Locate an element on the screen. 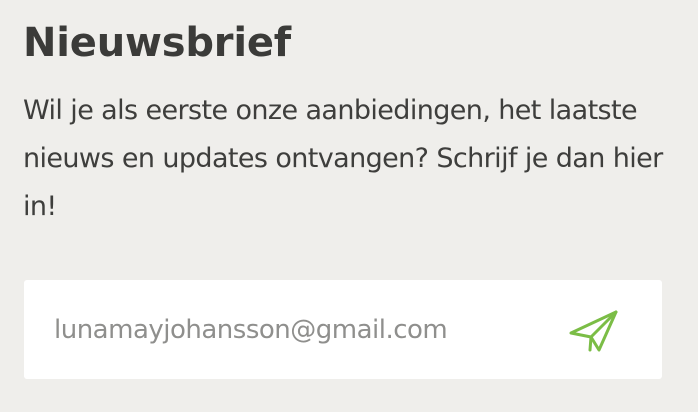 The width and height of the screenshot is (698, 412). paper-plane-icon is located at coordinates (595, 330).